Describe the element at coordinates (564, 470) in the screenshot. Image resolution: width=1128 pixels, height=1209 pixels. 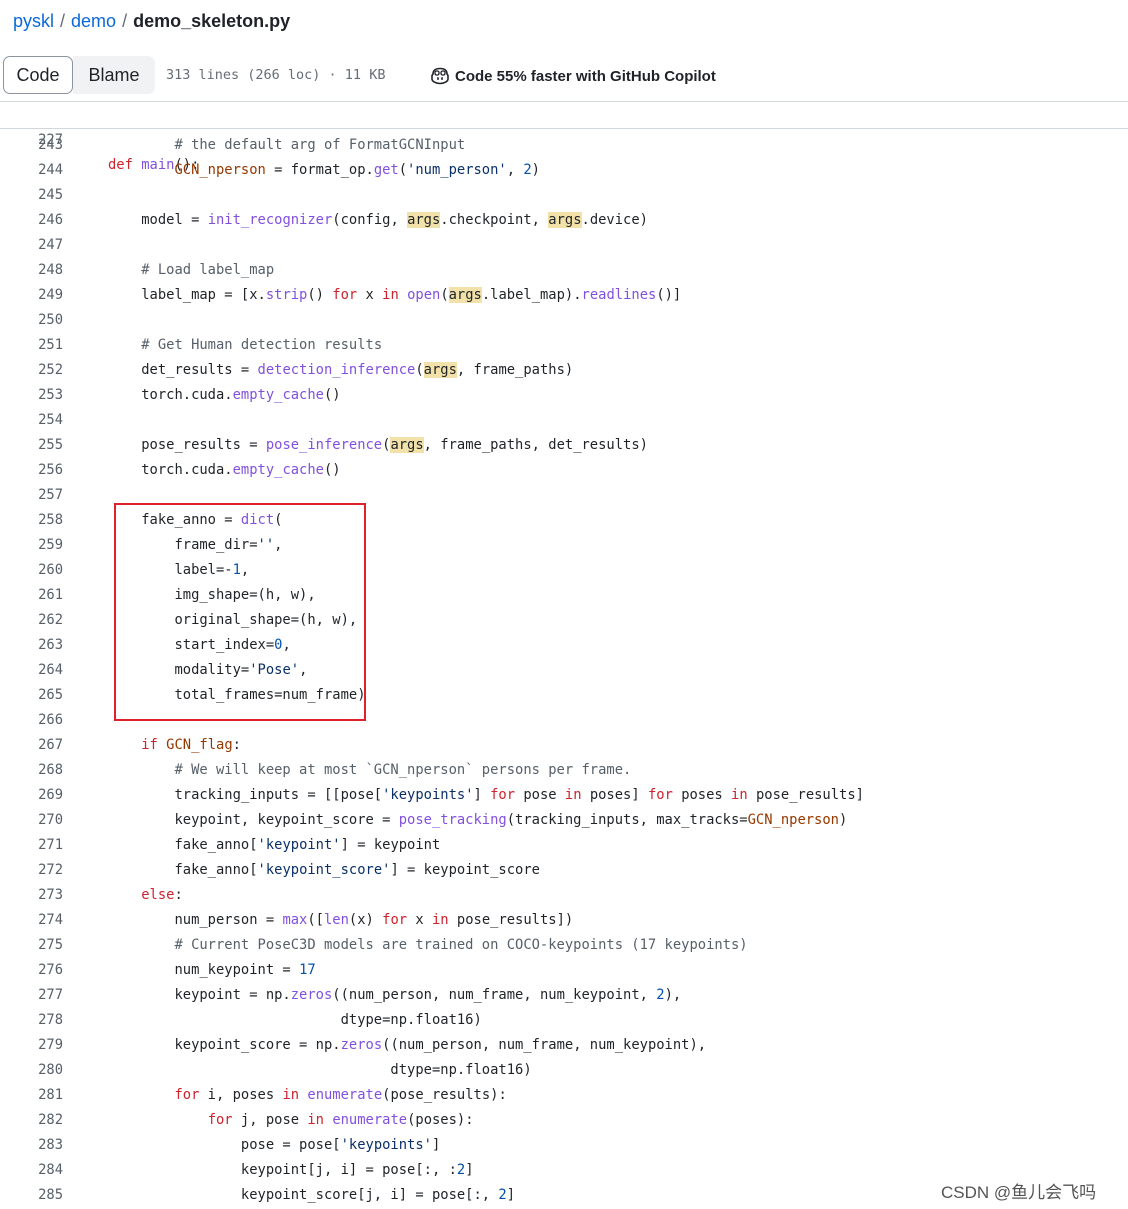
I see `code-line: 256 torch.cuda.empty_cache()` at that location.